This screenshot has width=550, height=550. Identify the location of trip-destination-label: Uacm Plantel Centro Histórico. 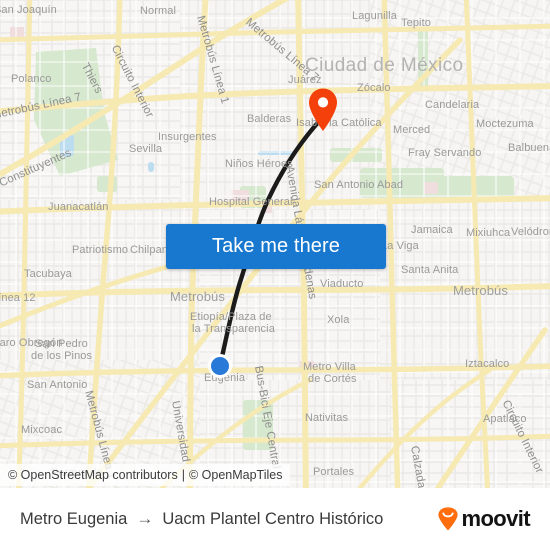
(273, 518).